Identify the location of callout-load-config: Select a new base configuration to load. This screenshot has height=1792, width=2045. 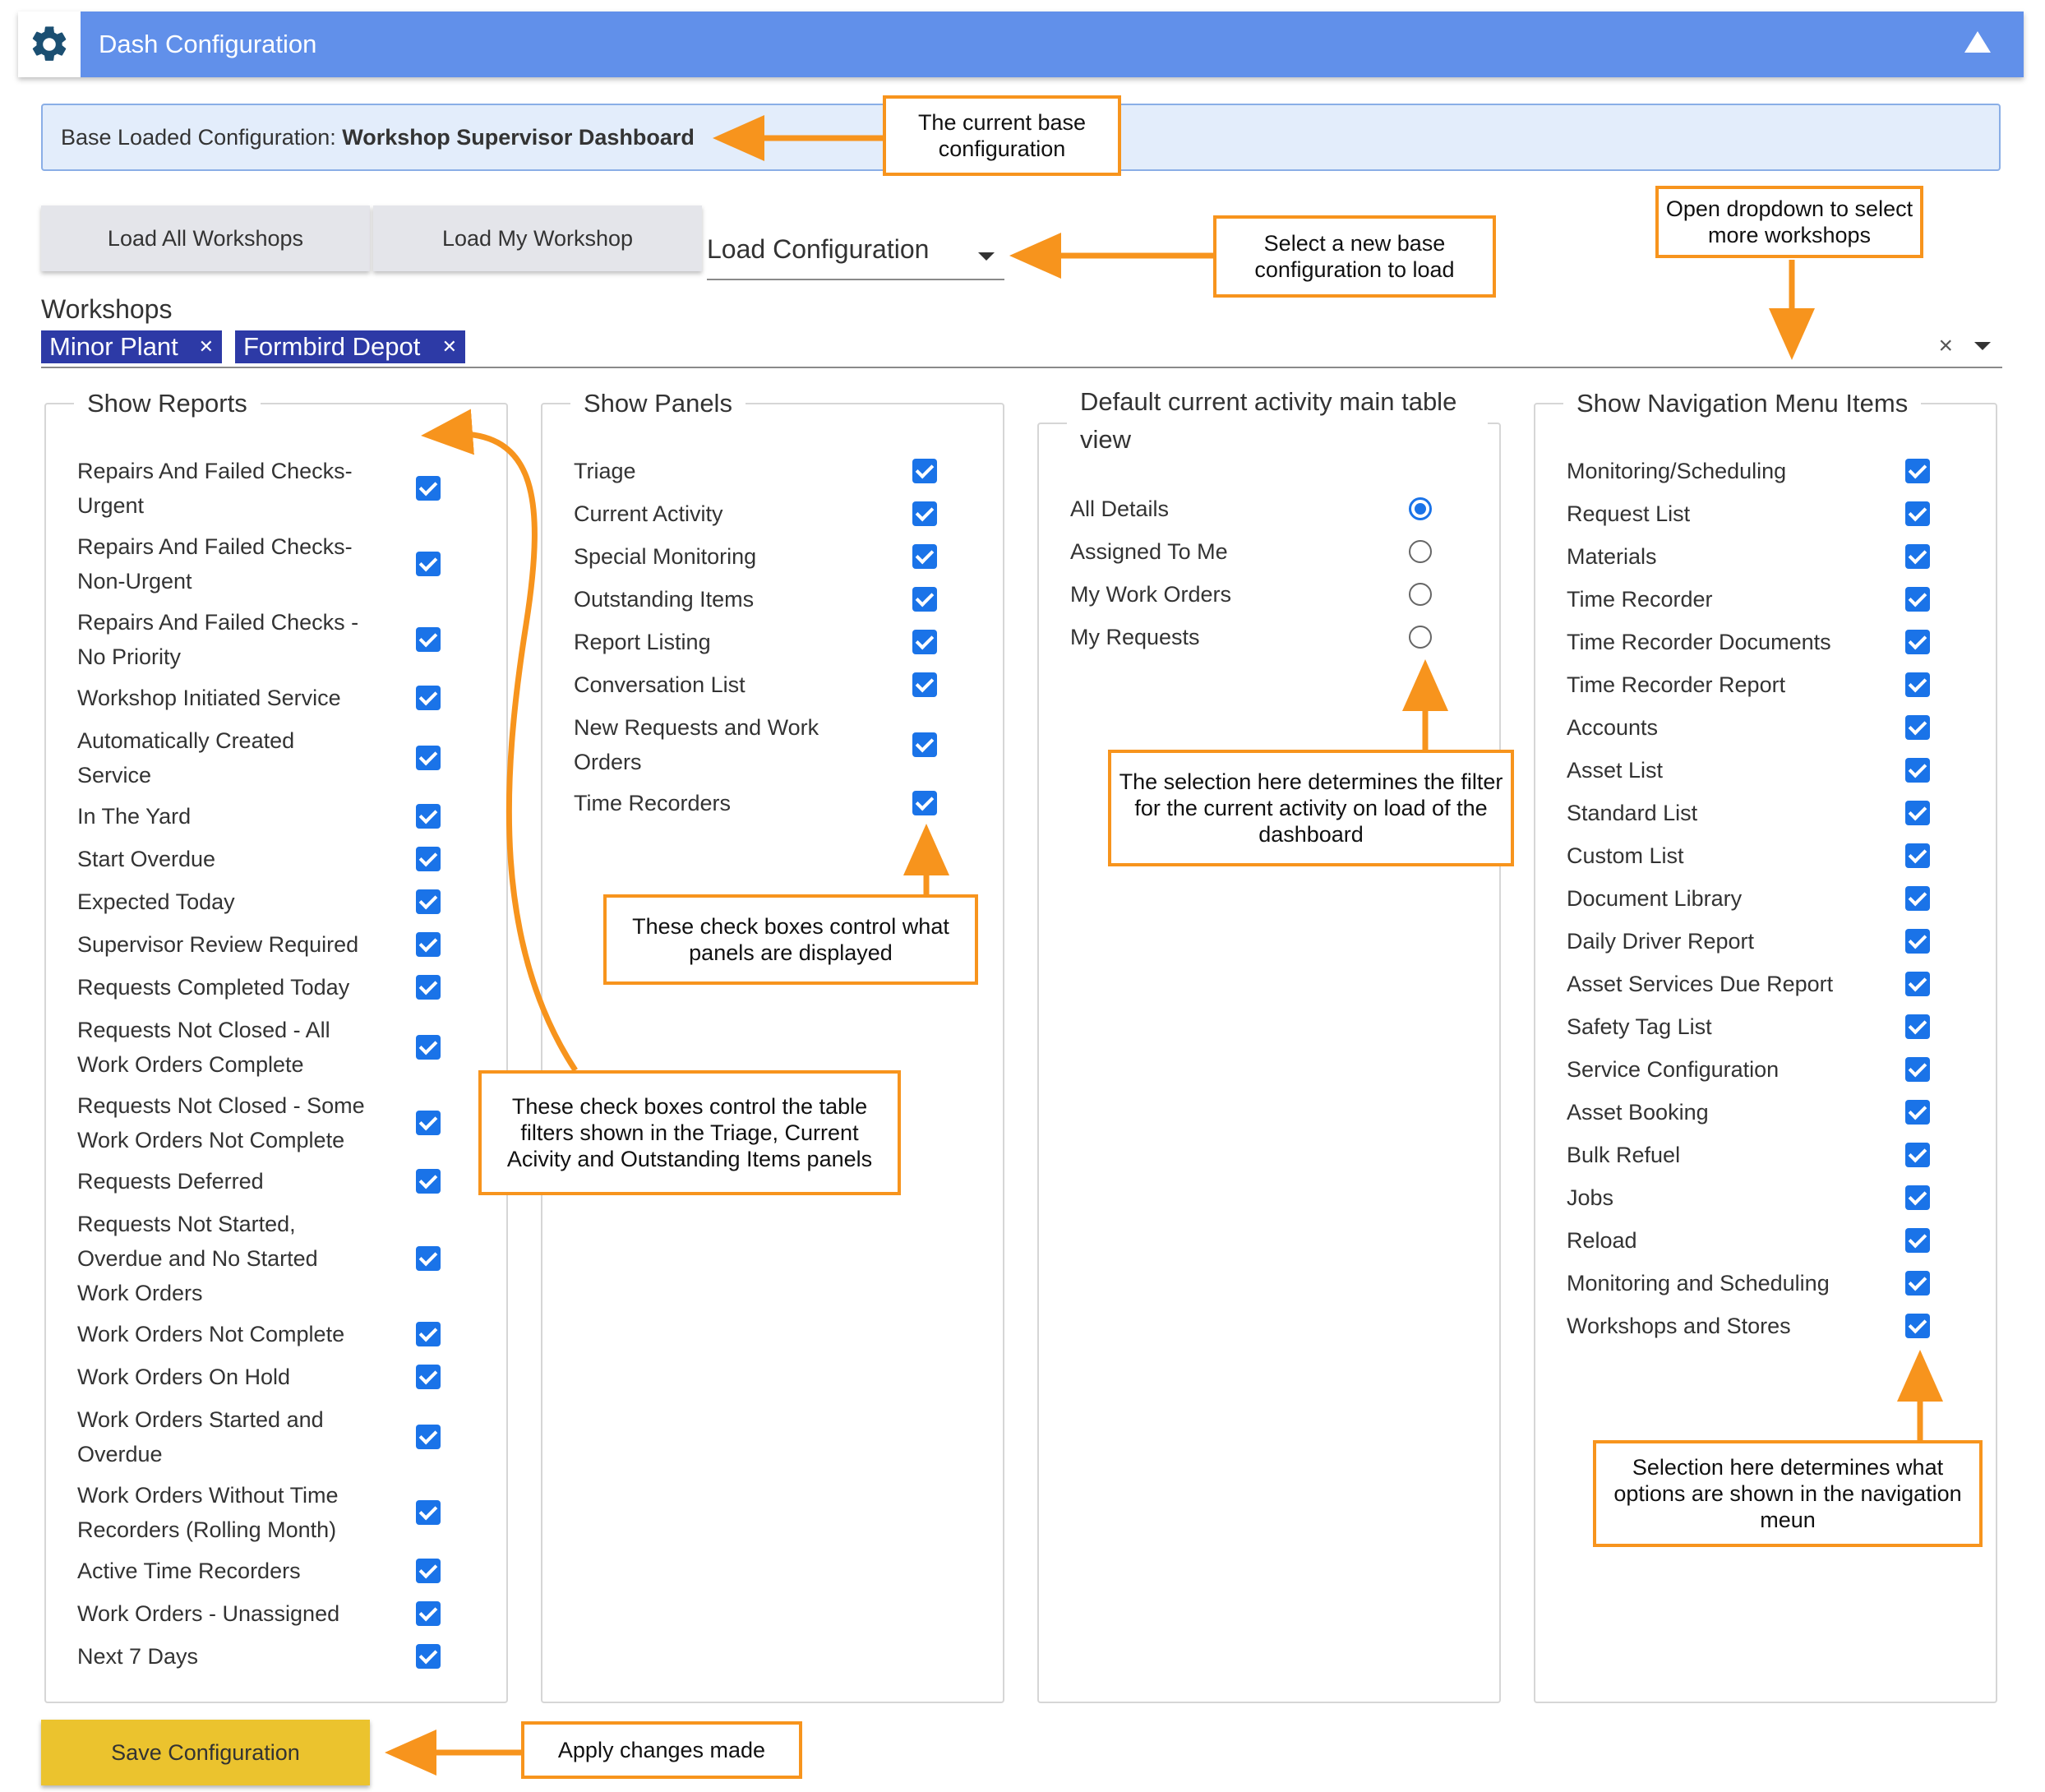
(1354, 257).